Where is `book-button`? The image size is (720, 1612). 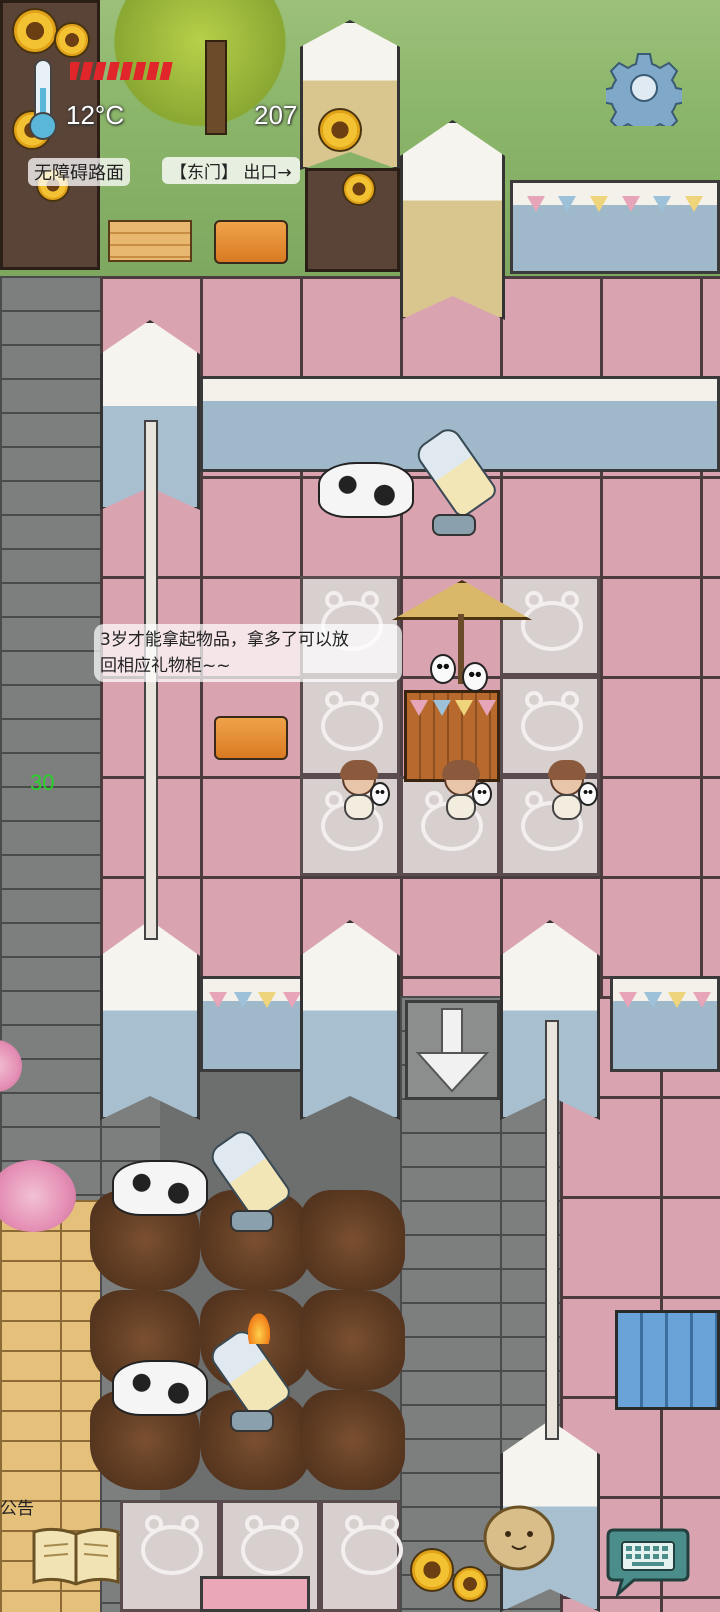
book-button is located at coordinates (76, 1556).